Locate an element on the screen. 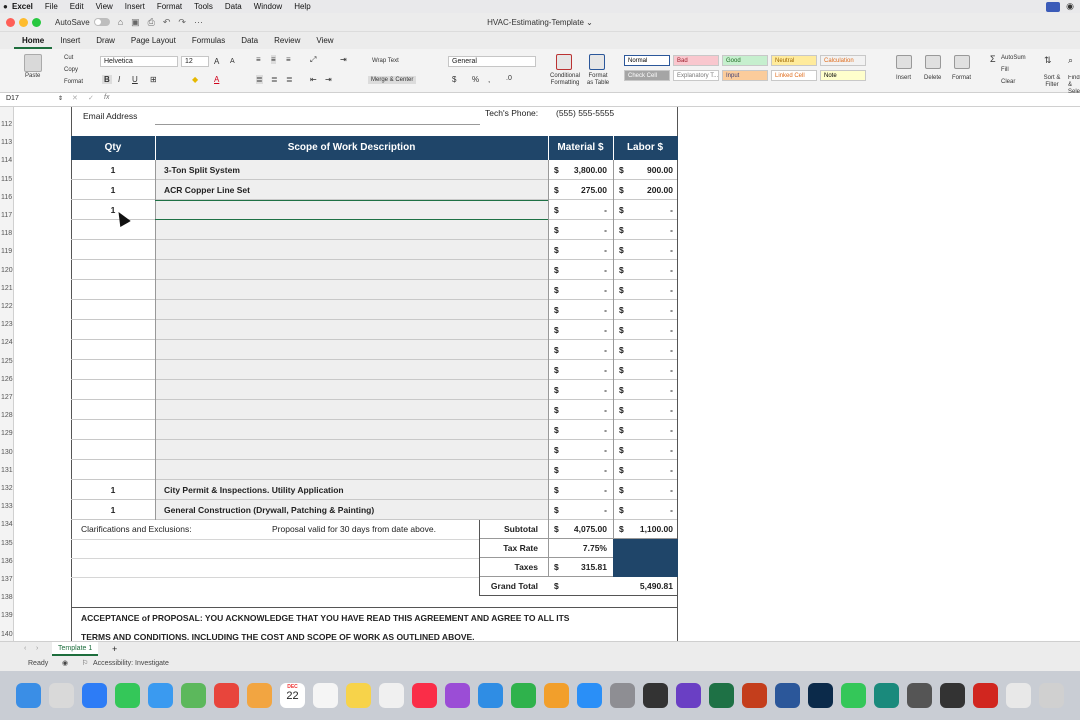 This screenshot has height=720, width=1080. sort-filter-button: Sort & Filter is located at coordinates (1052, 82).